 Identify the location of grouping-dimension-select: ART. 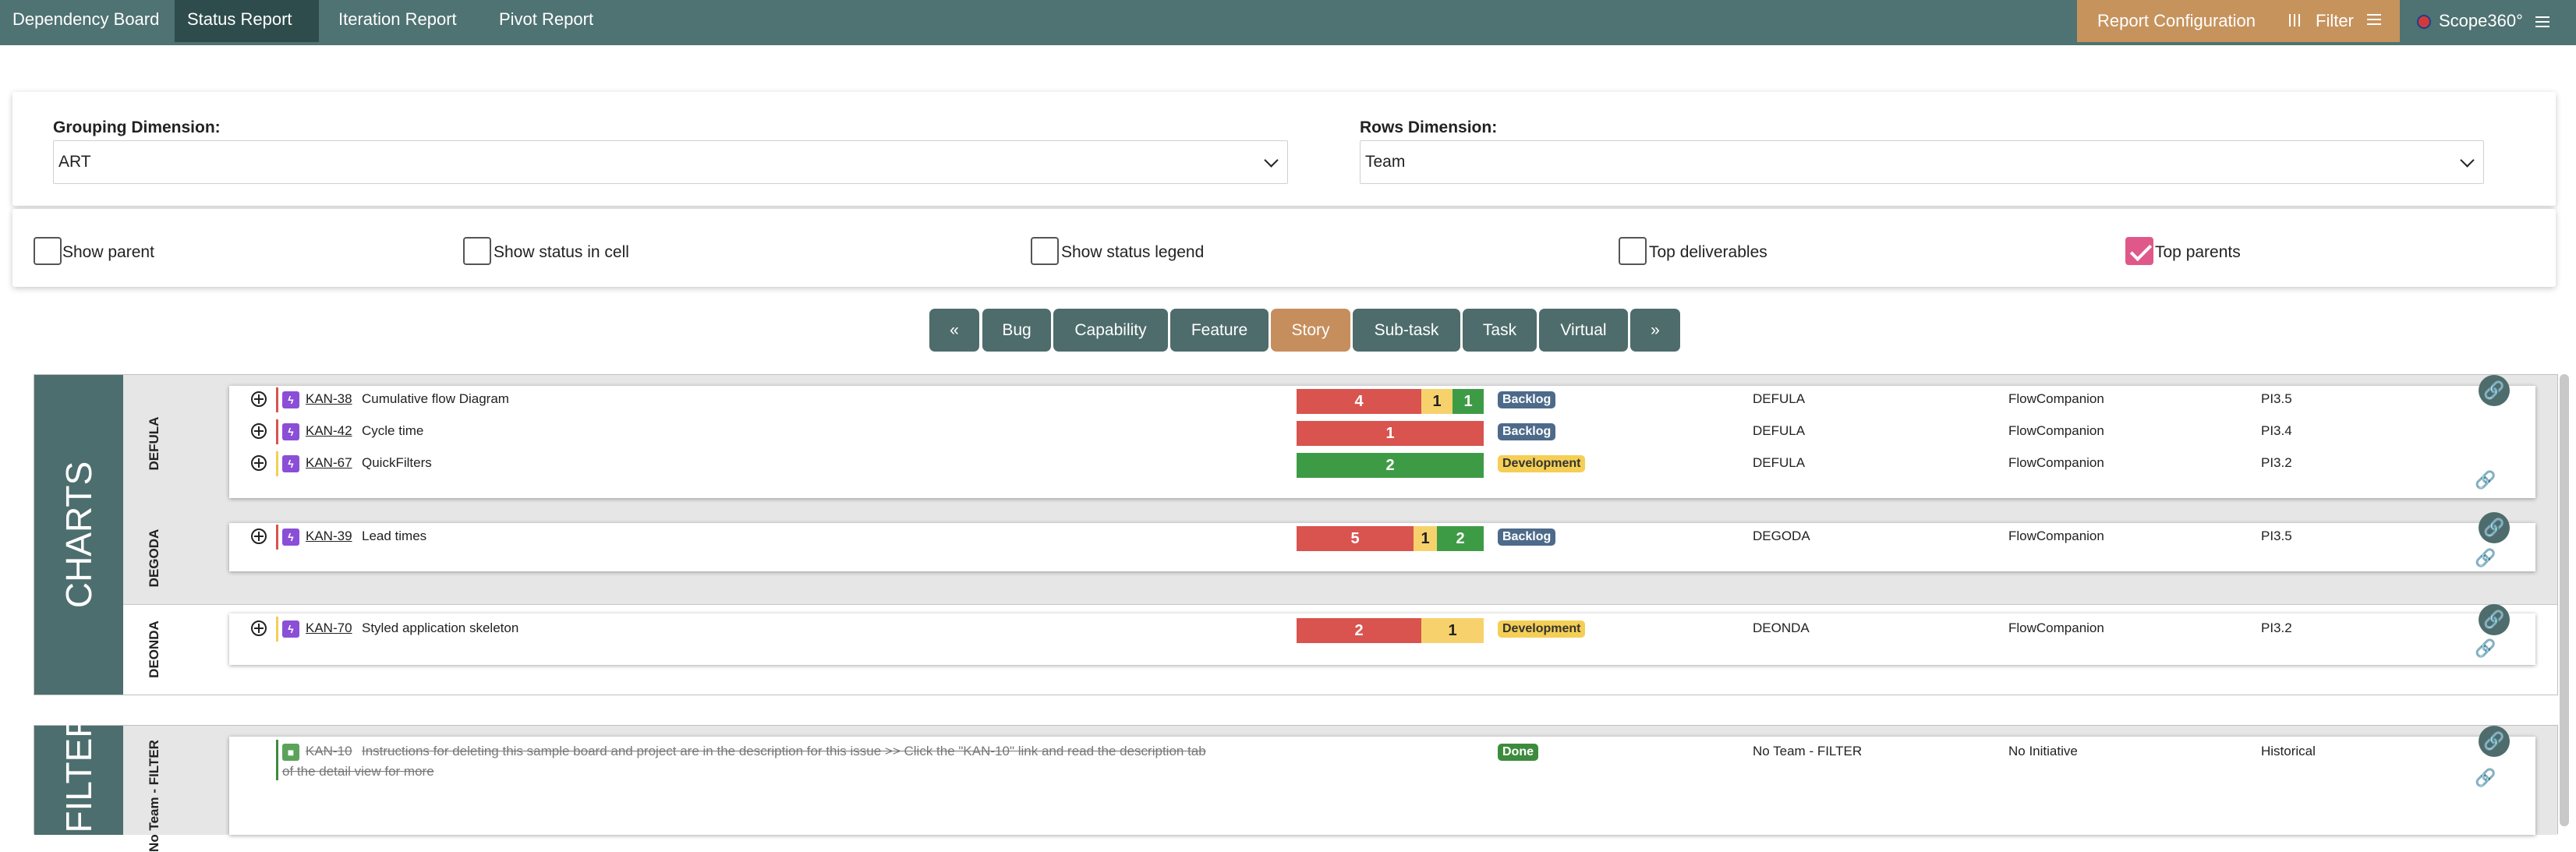
(670, 162).